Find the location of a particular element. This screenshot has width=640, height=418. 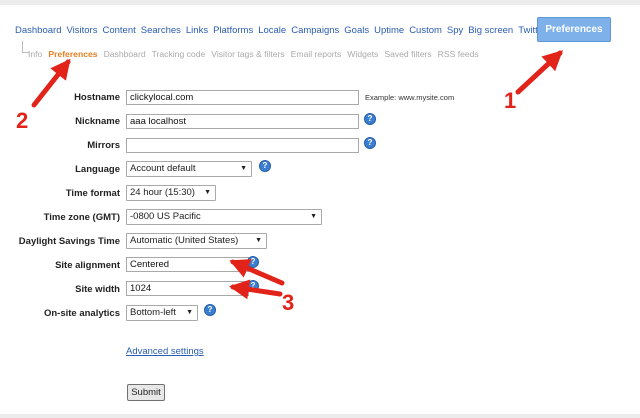

site-alignment-help-icon: ? is located at coordinates (253, 262).